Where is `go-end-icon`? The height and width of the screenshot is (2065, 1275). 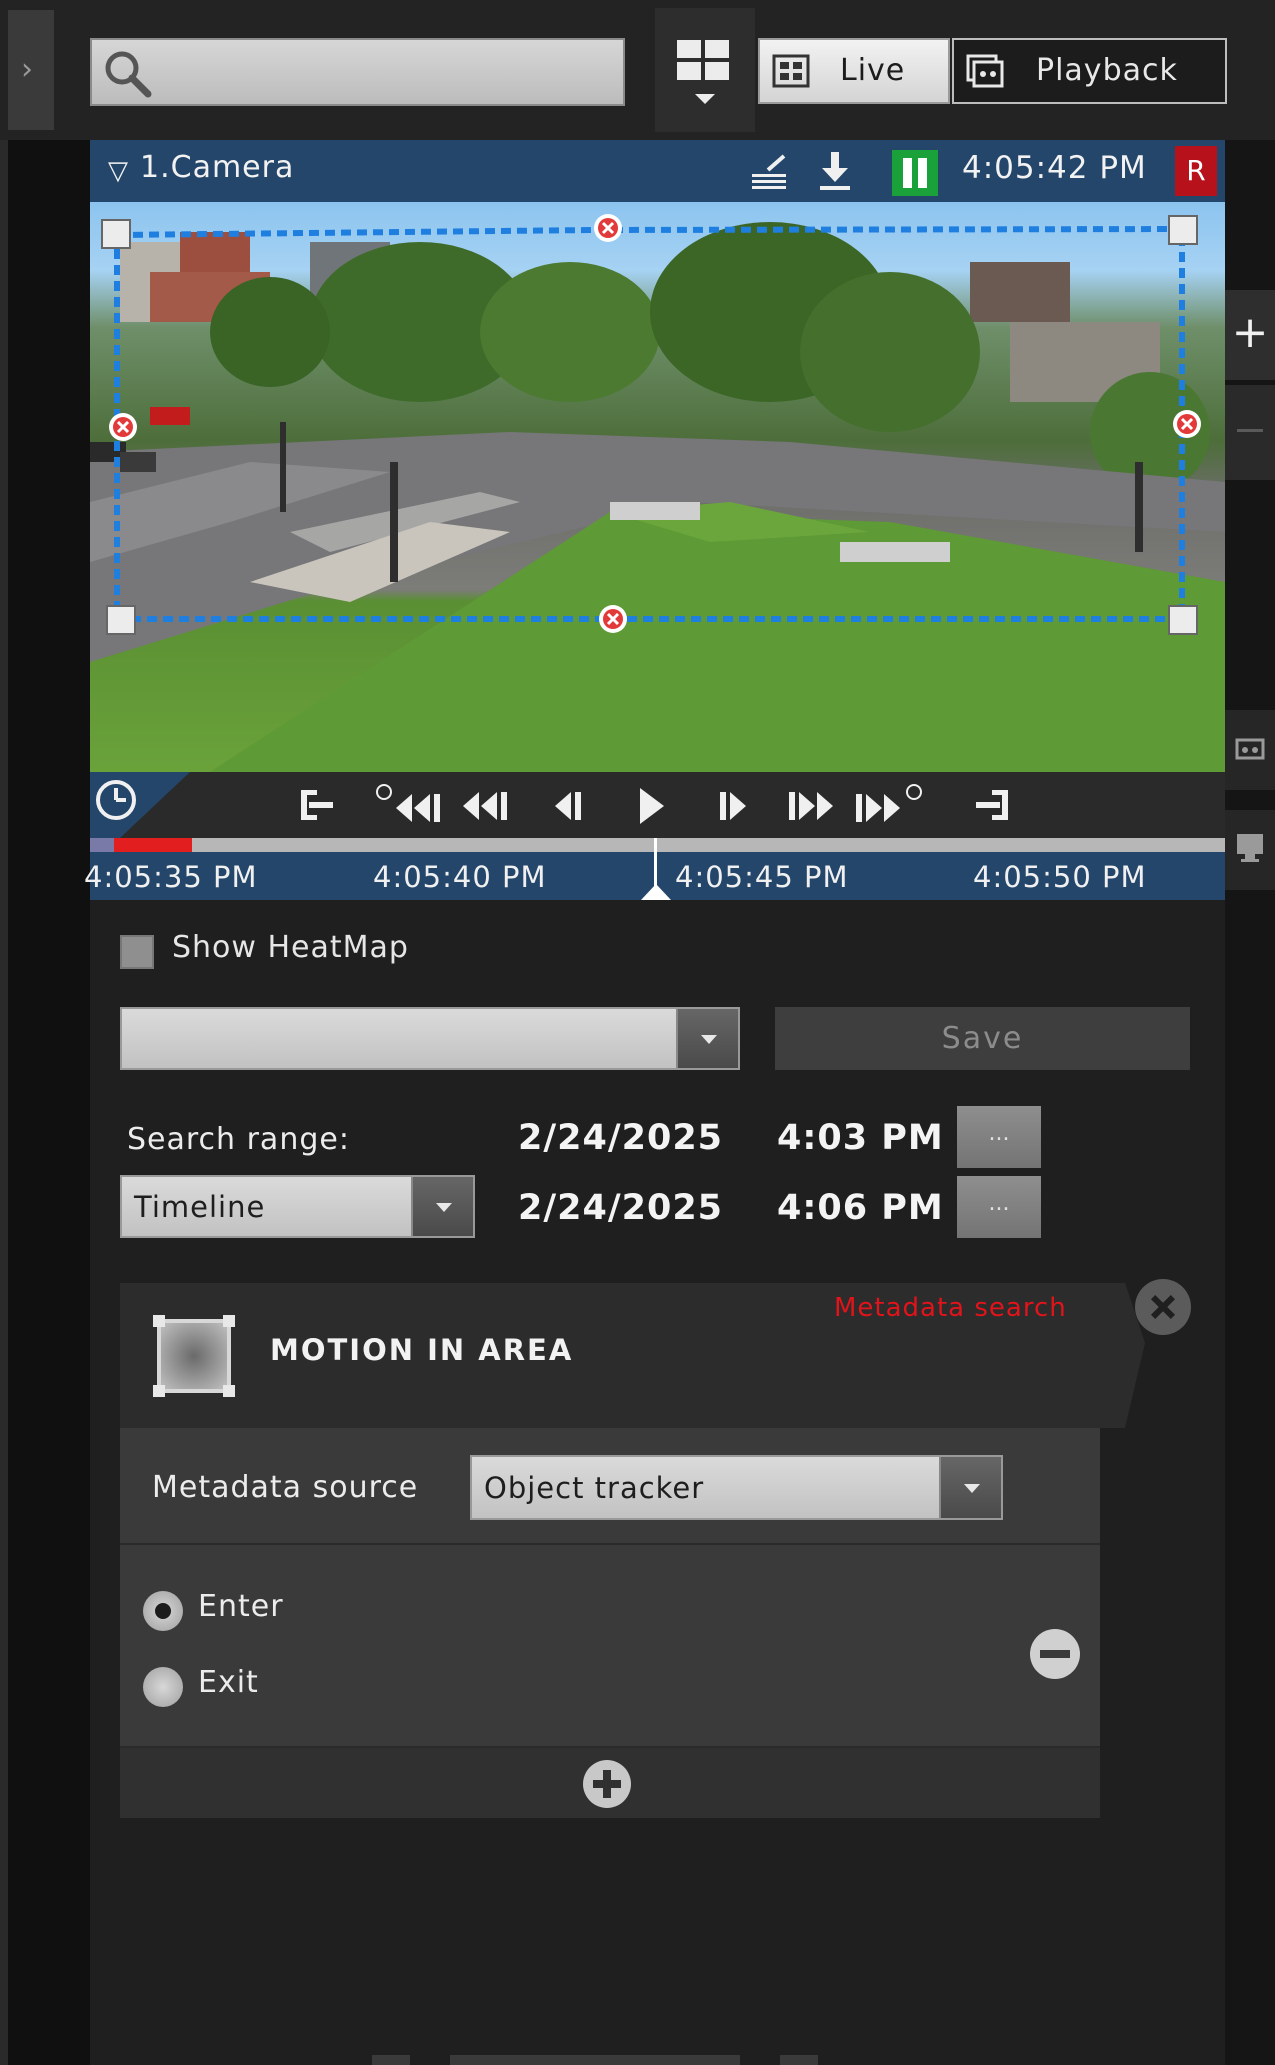 go-end-icon is located at coordinates (991, 805).